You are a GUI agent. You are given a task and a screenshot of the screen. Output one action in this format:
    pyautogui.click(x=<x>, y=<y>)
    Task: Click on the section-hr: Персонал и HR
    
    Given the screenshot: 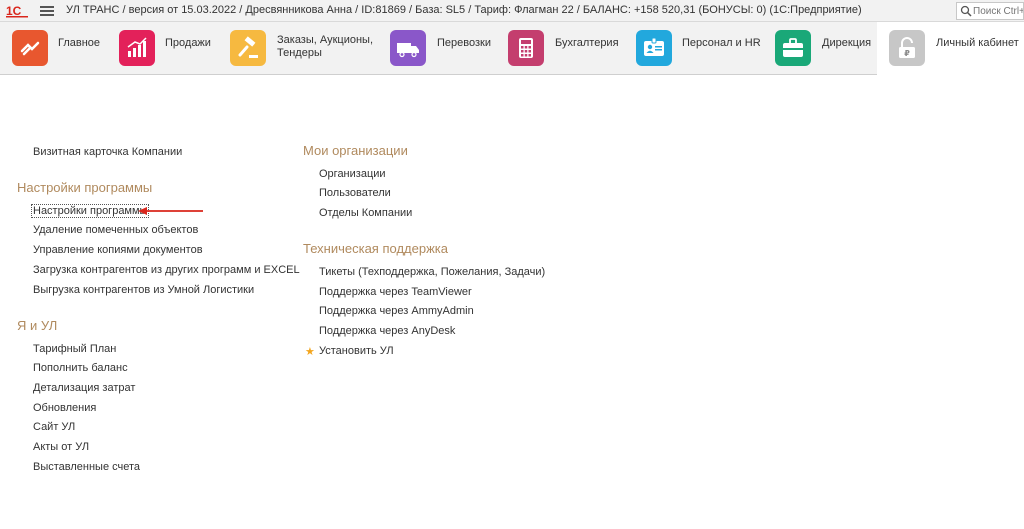 What is the action you would take?
    pyautogui.click(x=701, y=48)
    